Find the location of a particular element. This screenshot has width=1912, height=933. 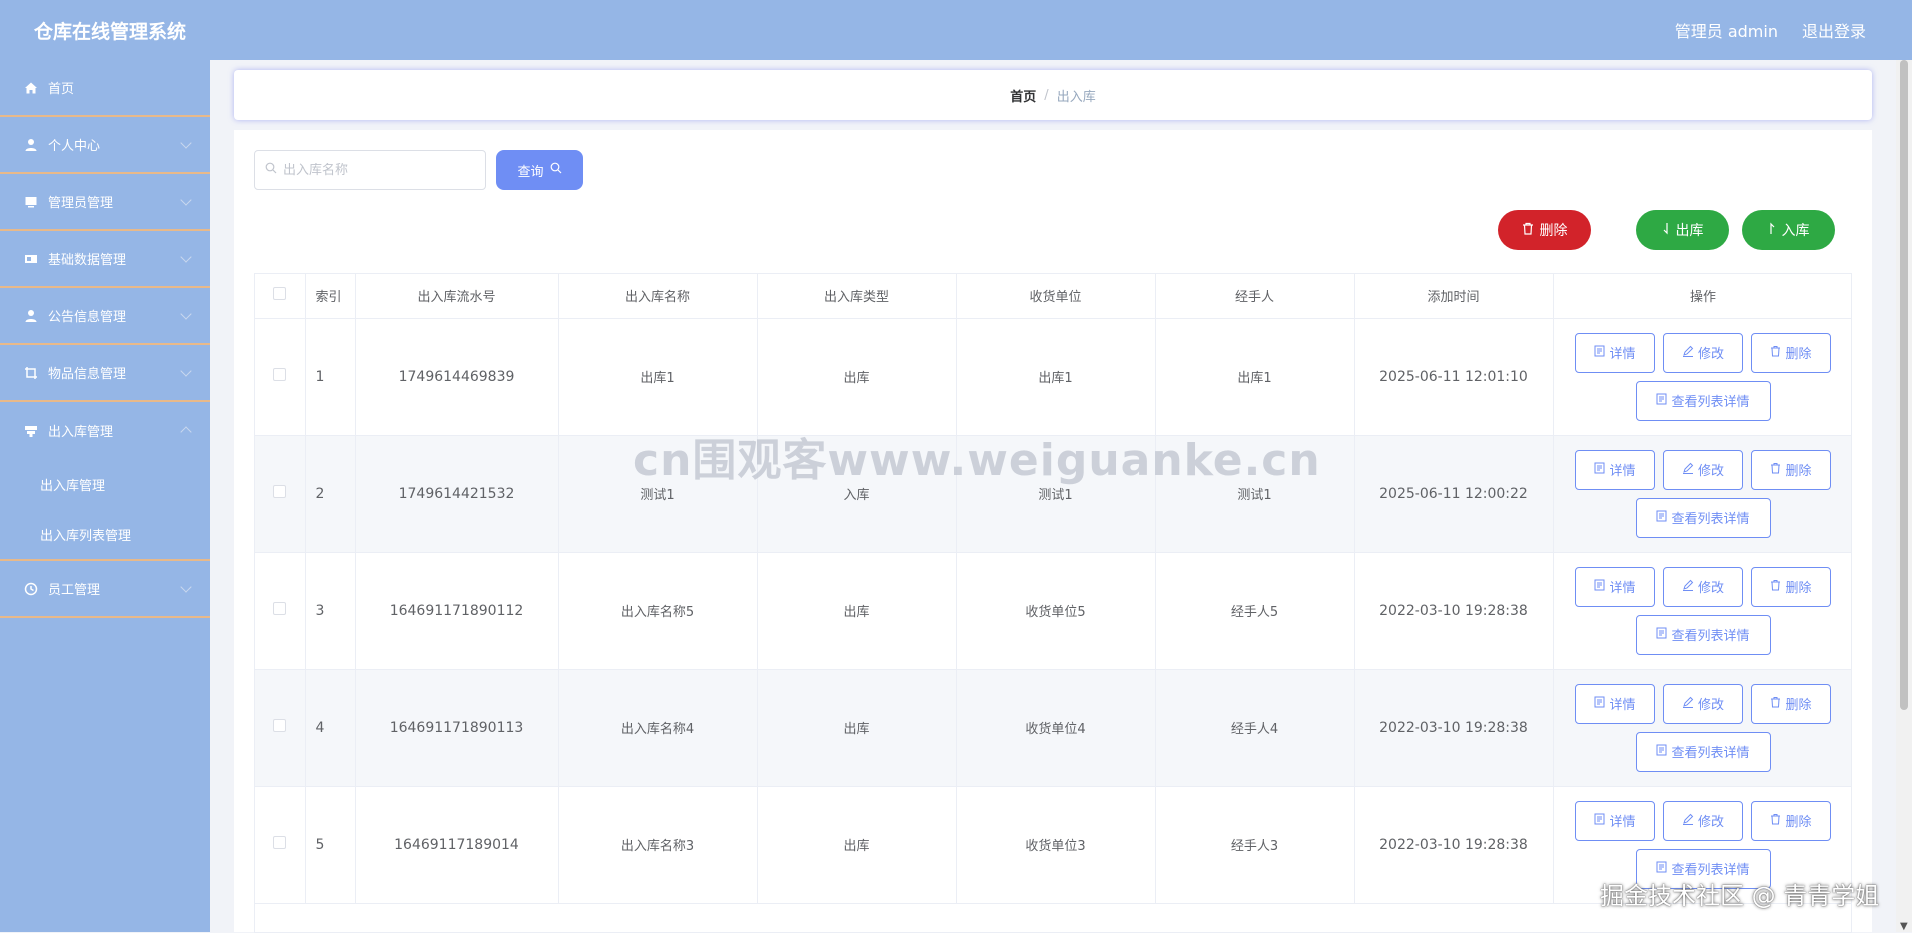

submenu-inout-list-management: 出入库列表管理 is located at coordinates (105, 534).